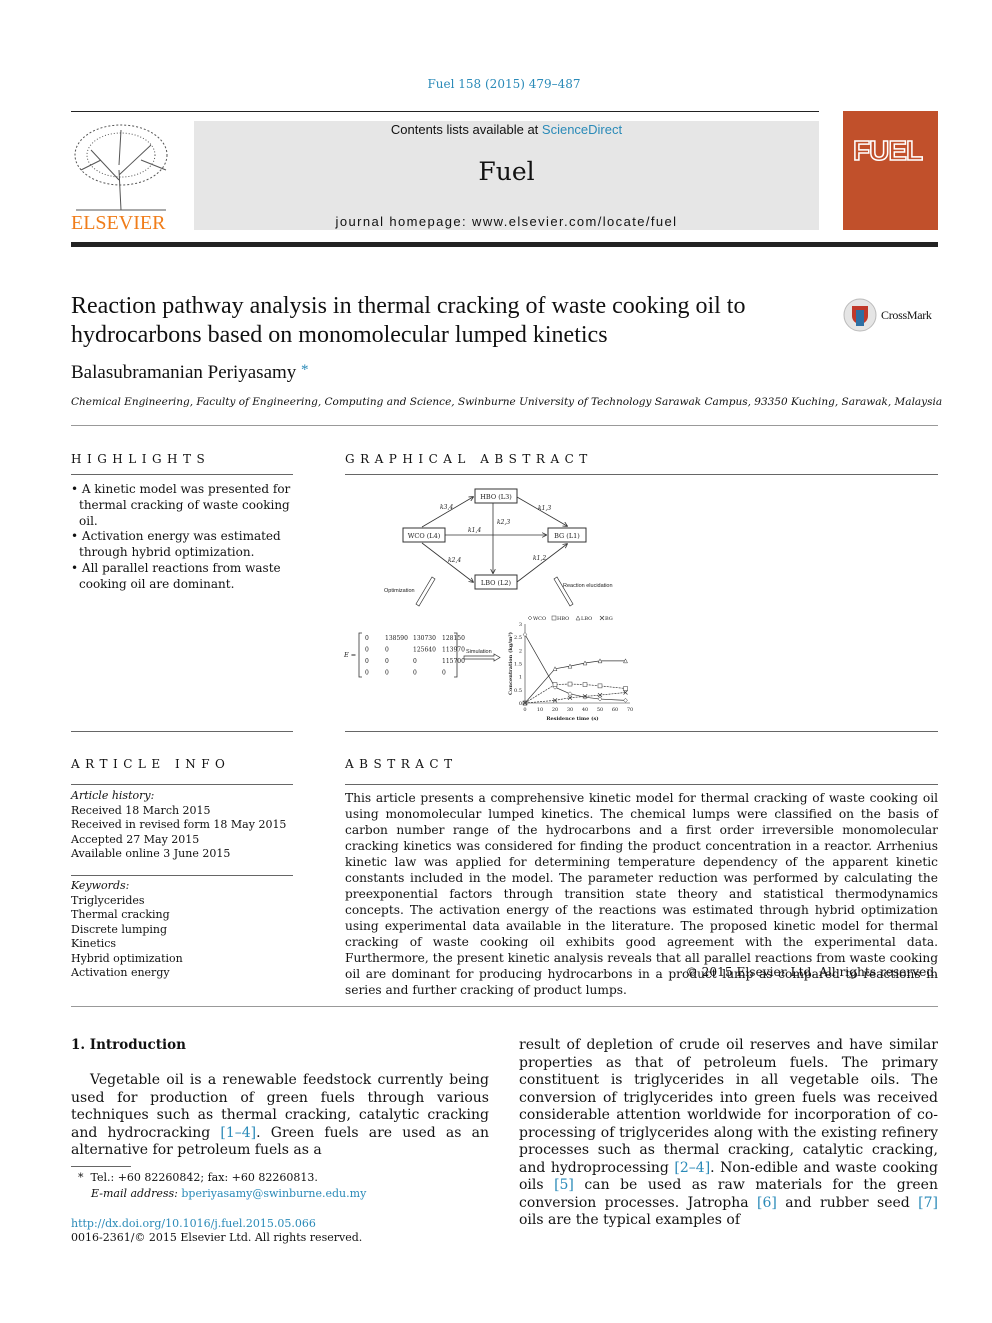  What do you see at coordinates (108, 900) in the screenshot?
I see `keyword: Triglycerides` at bounding box center [108, 900].